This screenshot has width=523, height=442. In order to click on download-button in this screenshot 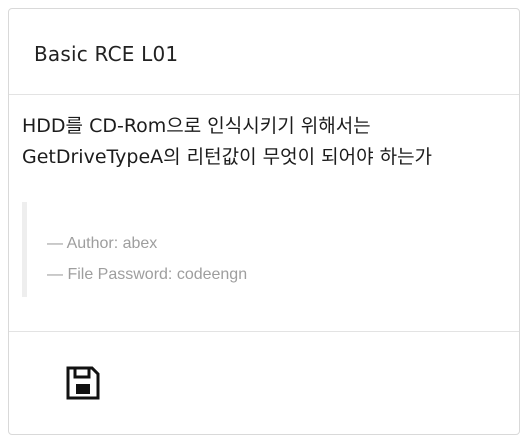, I will do `click(83, 383)`.